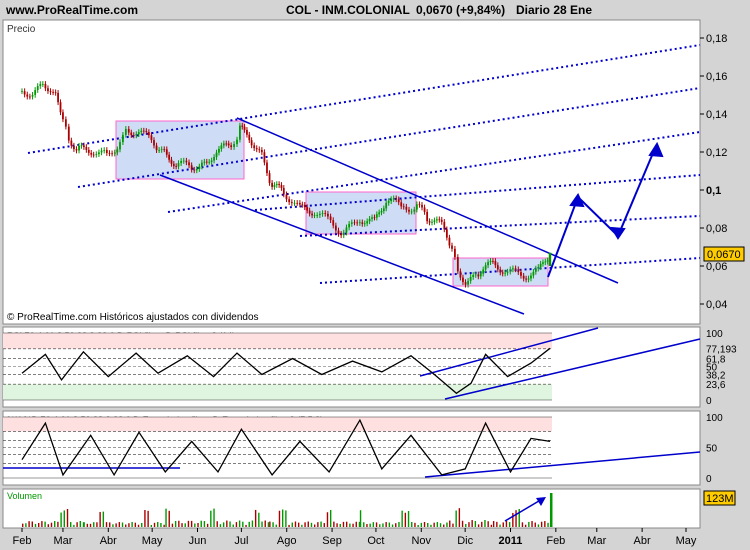 This screenshot has height=550, width=750. What do you see at coordinates (421, 541) in the screenshot?
I see `x-tick-label: Nov` at bounding box center [421, 541].